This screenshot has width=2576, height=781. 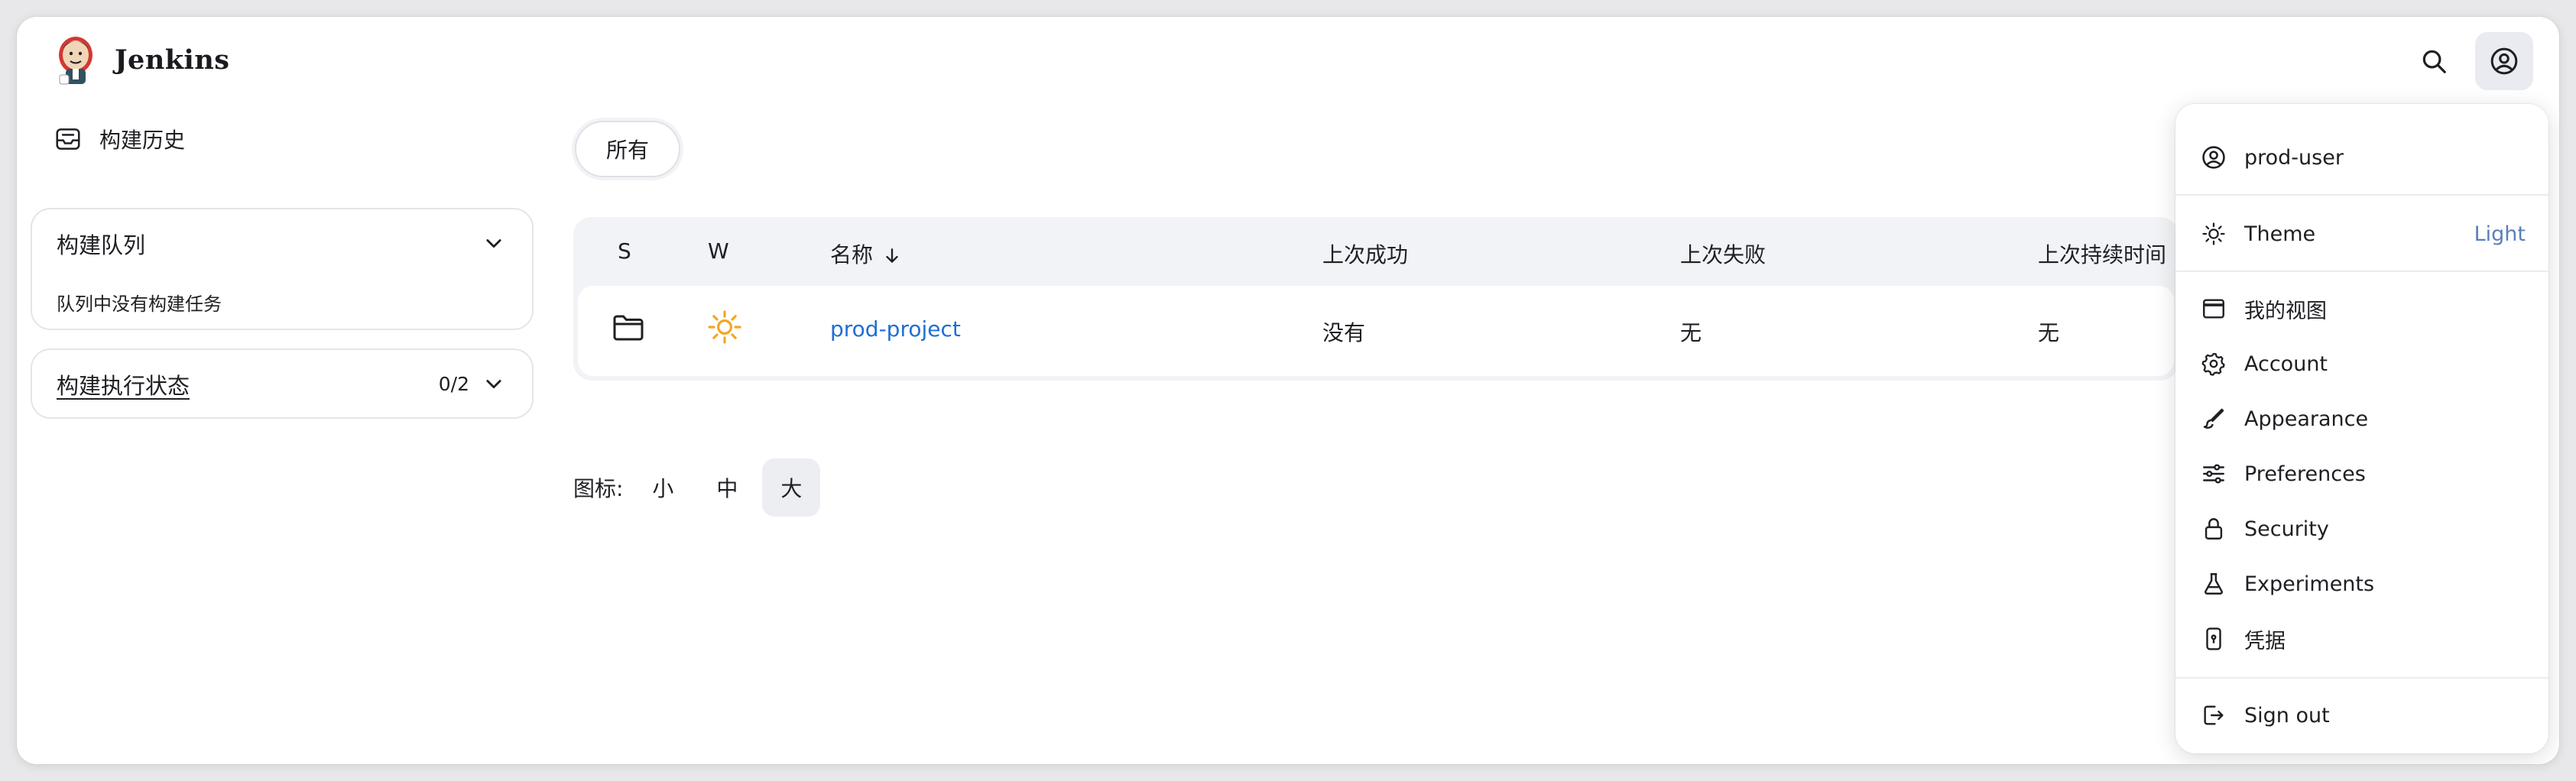 I want to click on icon-size-small: 小, so click(x=663, y=488).